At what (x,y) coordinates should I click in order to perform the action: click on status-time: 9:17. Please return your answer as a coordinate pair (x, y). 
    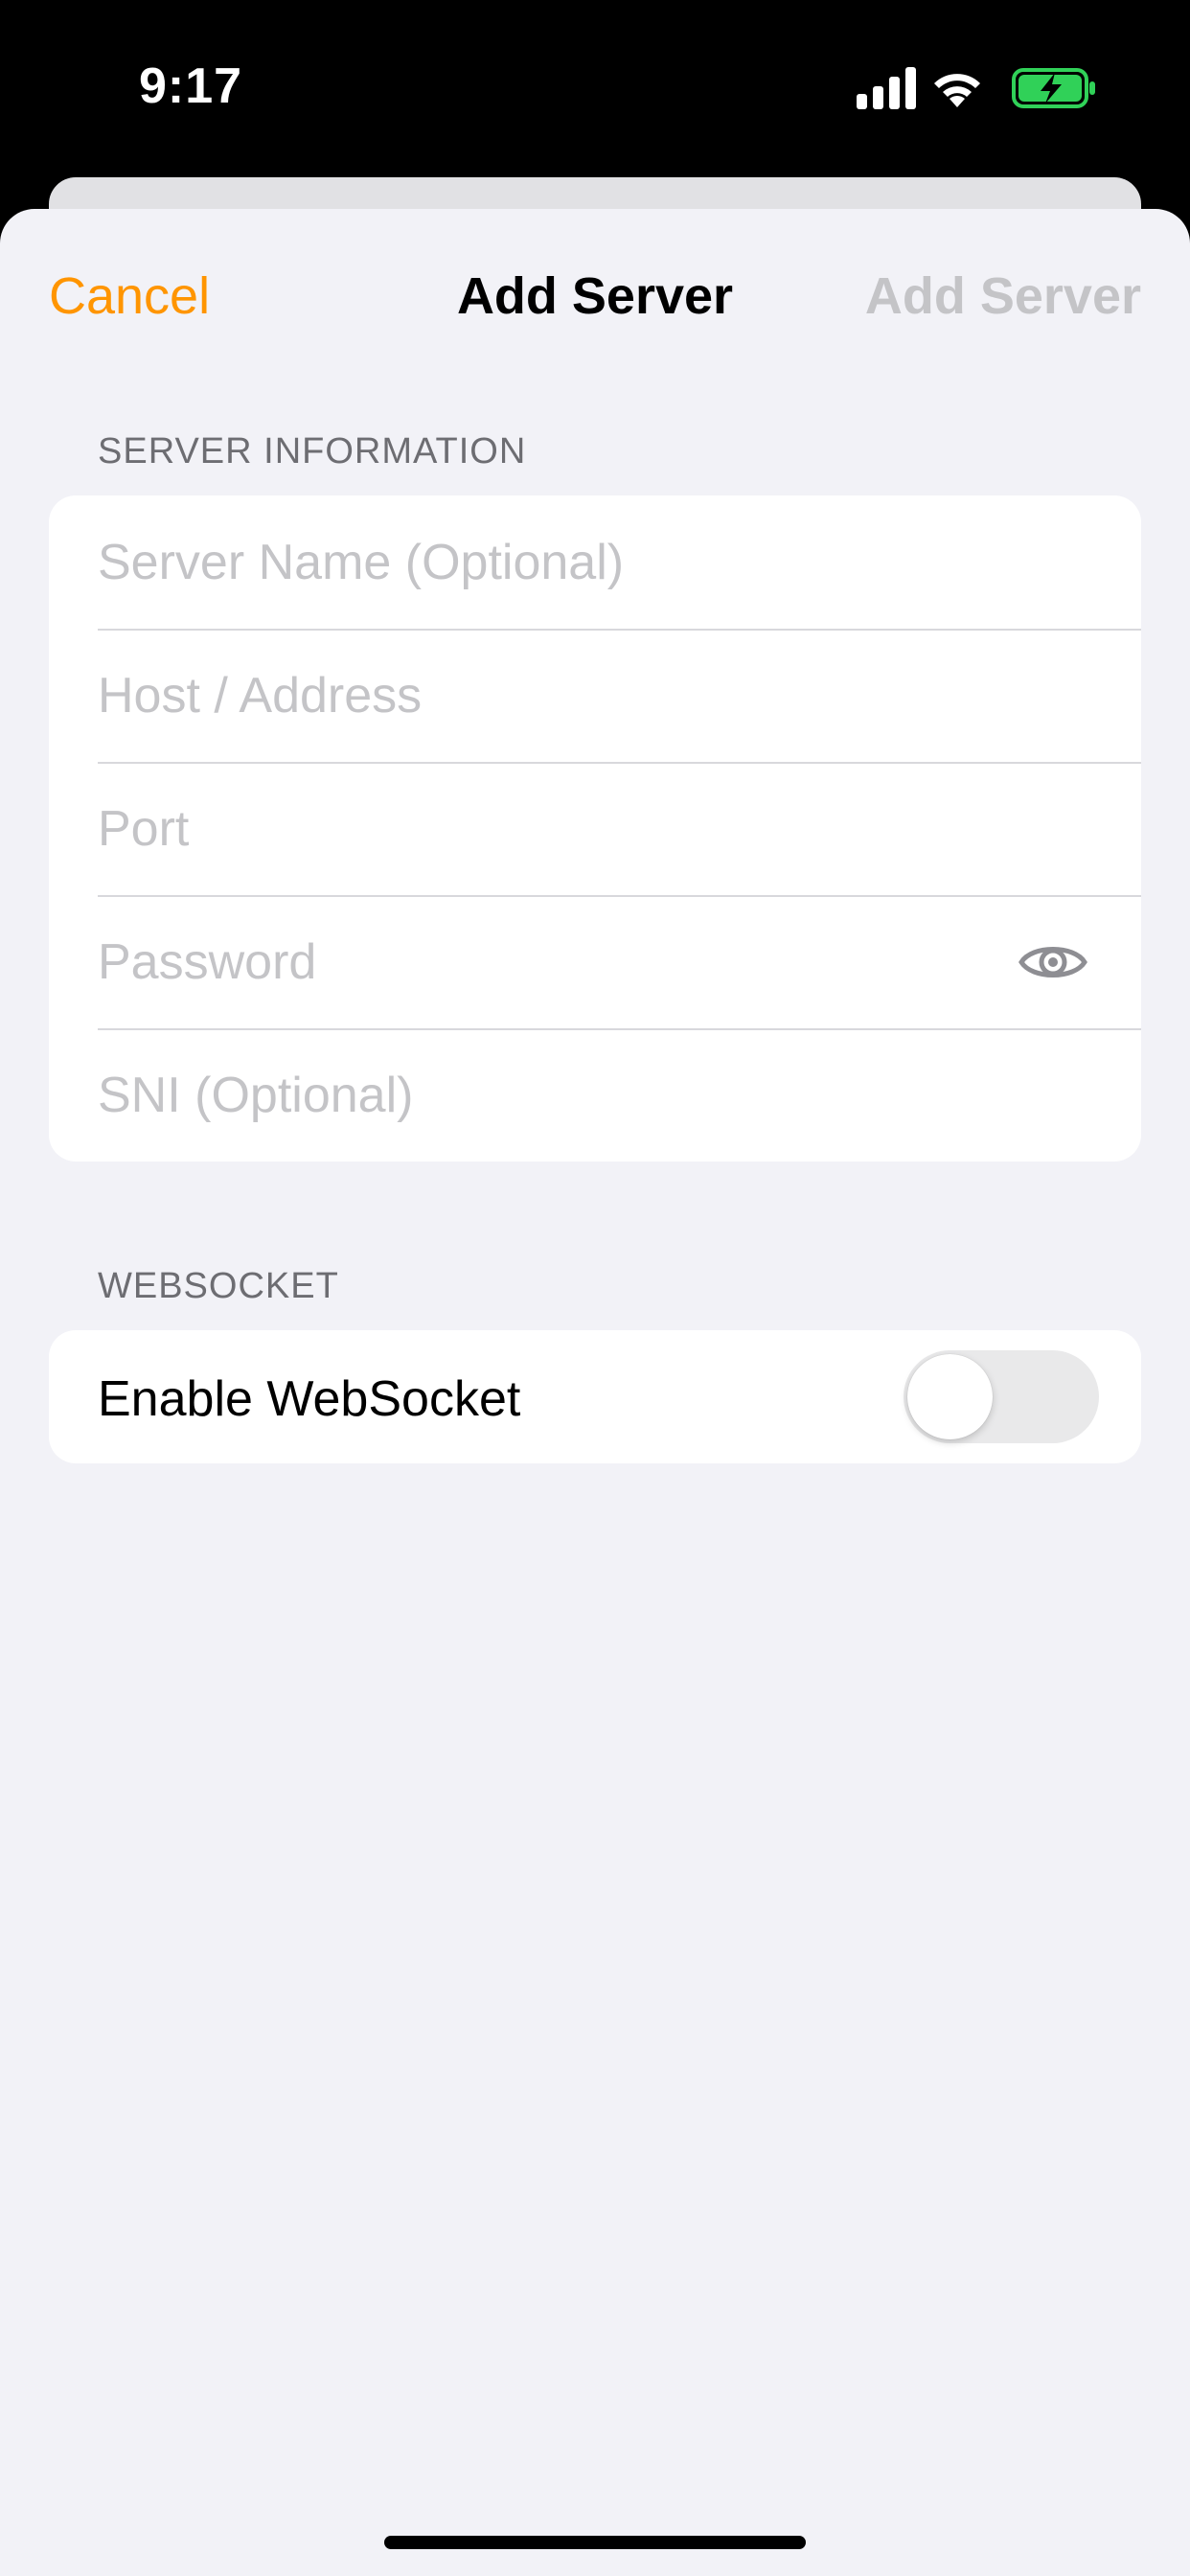
    Looking at the image, I should click on (191, 86).